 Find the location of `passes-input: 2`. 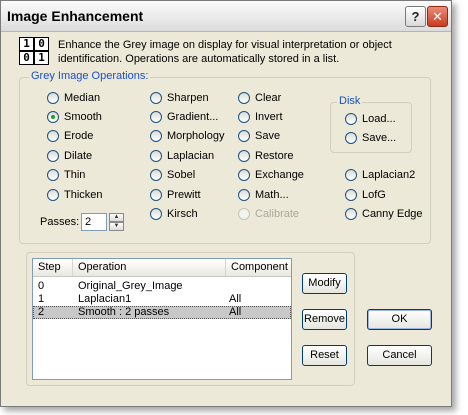

passes-input: 2 is located at coordinates (94, 222).